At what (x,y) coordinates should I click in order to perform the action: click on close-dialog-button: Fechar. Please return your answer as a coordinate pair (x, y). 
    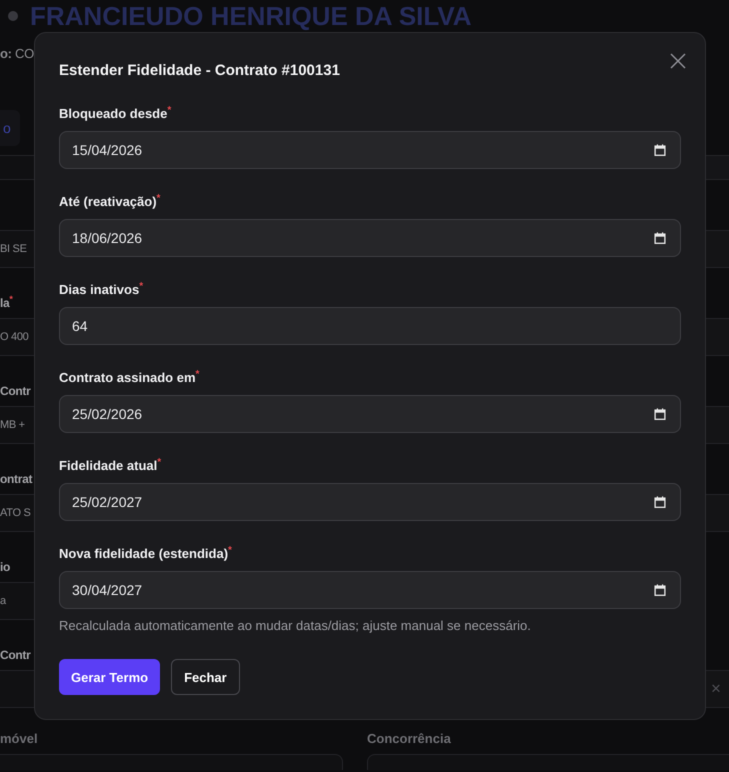
    Looking at the image, I should click on (205, 677).